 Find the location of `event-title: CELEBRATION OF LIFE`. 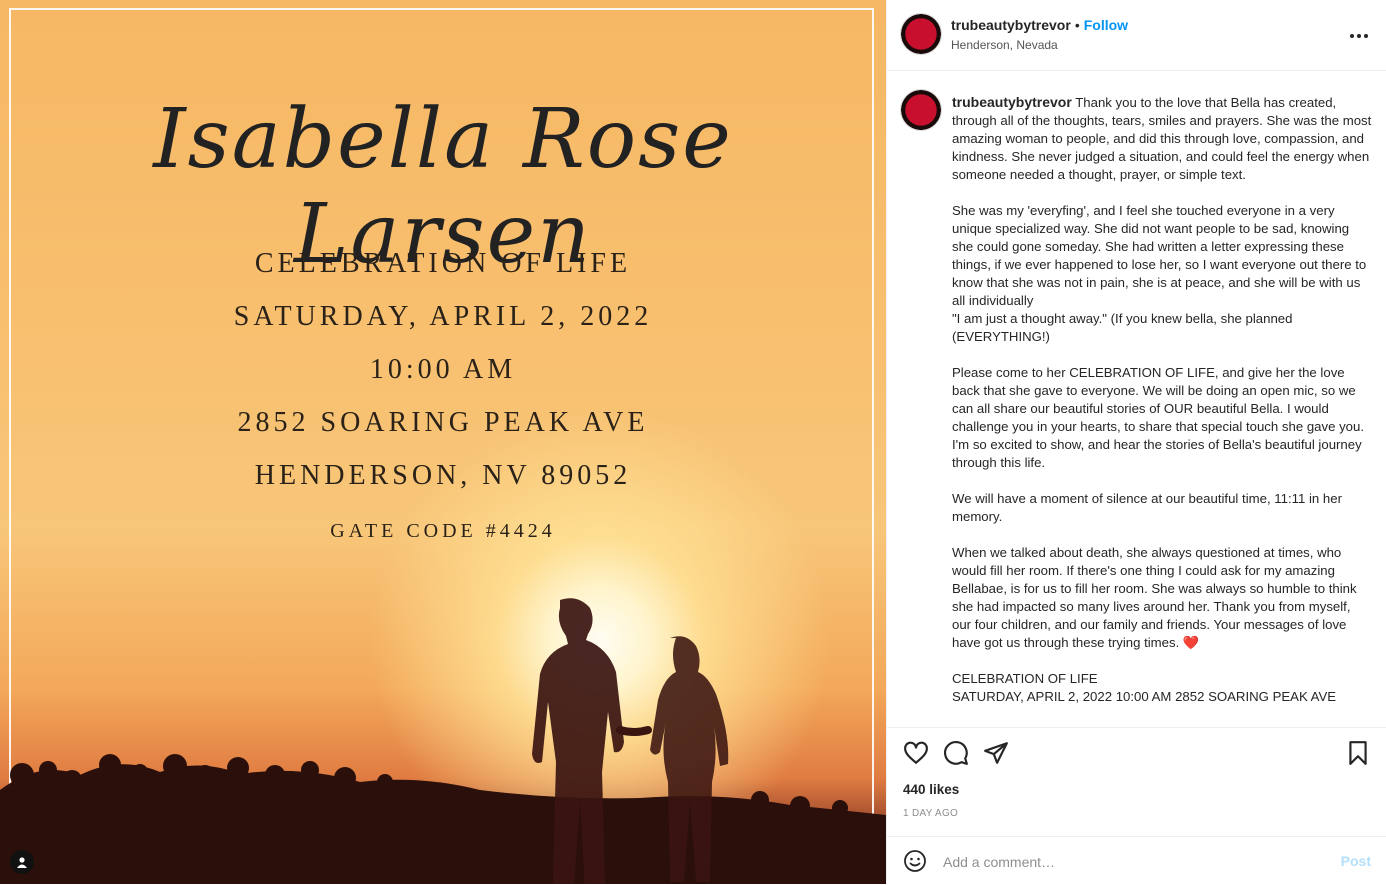

event-title: CELEBRATION OF LIFE is located at coordinates (443, 263).